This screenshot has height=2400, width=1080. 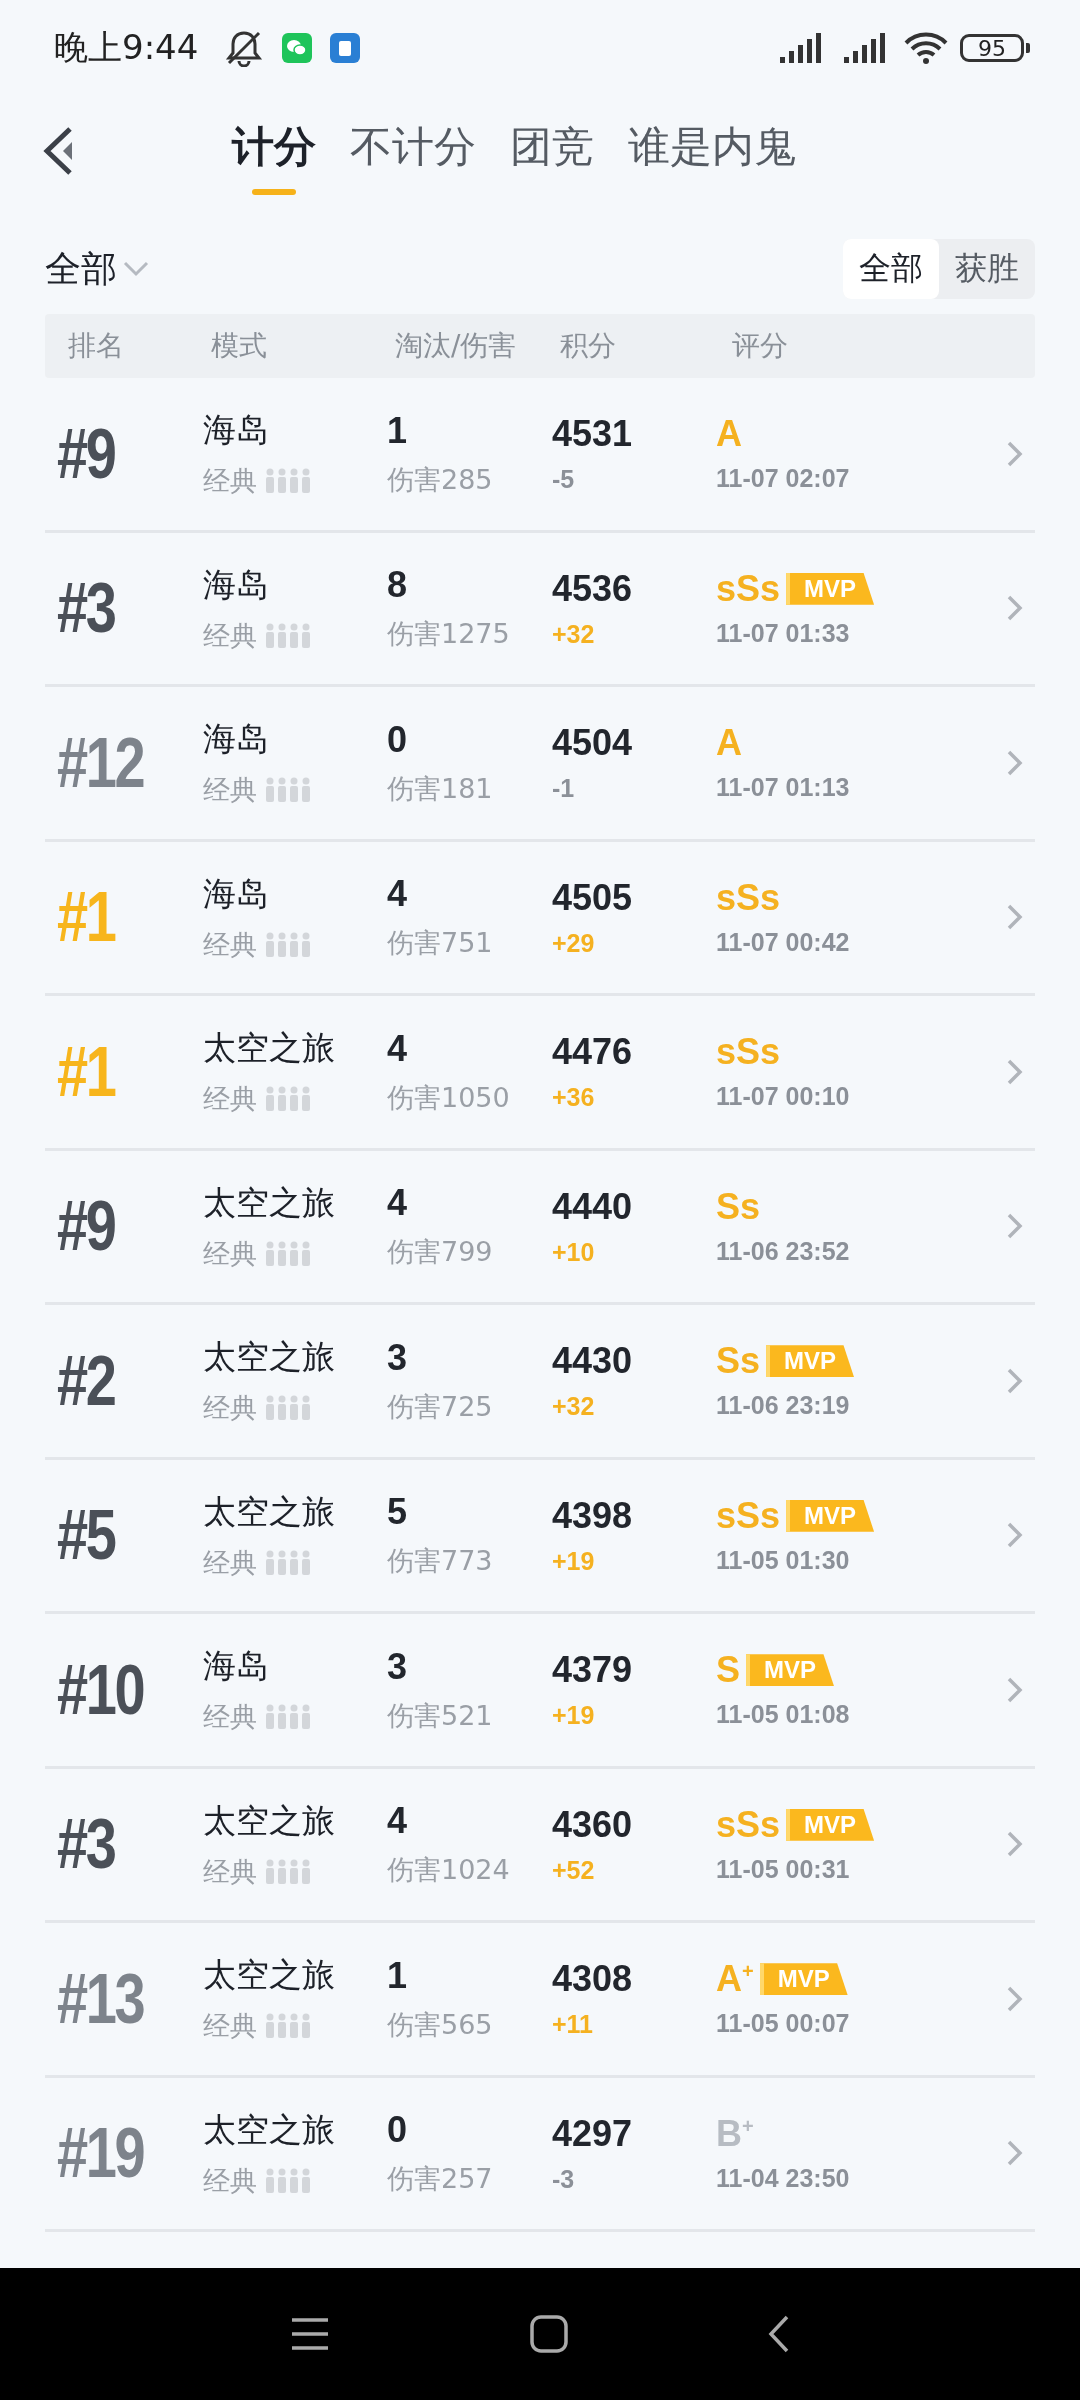 What do you see at coordinates (96, 346) in the screenshot?
I see `column-header: 排名` at bounding box center [96, 346].